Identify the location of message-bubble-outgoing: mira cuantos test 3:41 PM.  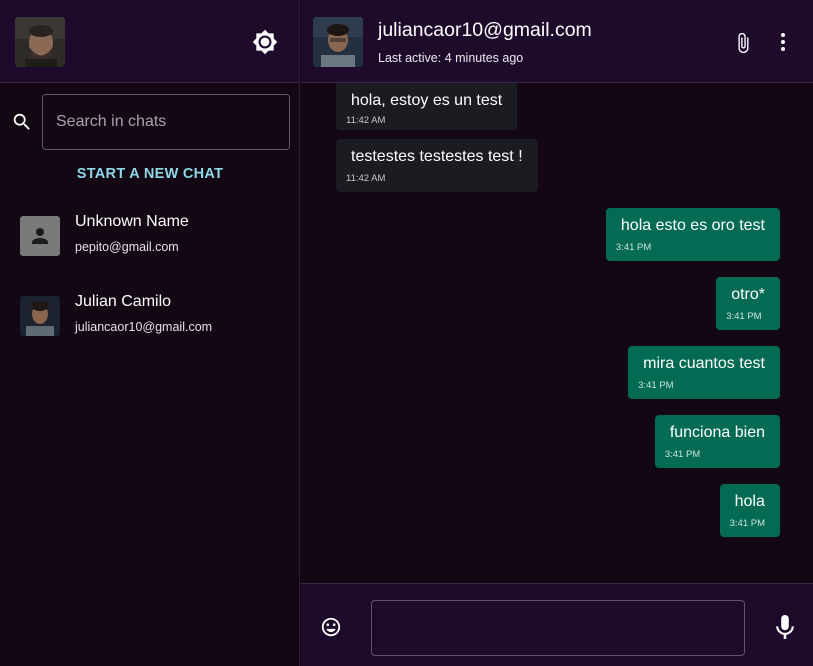
(704, 372).